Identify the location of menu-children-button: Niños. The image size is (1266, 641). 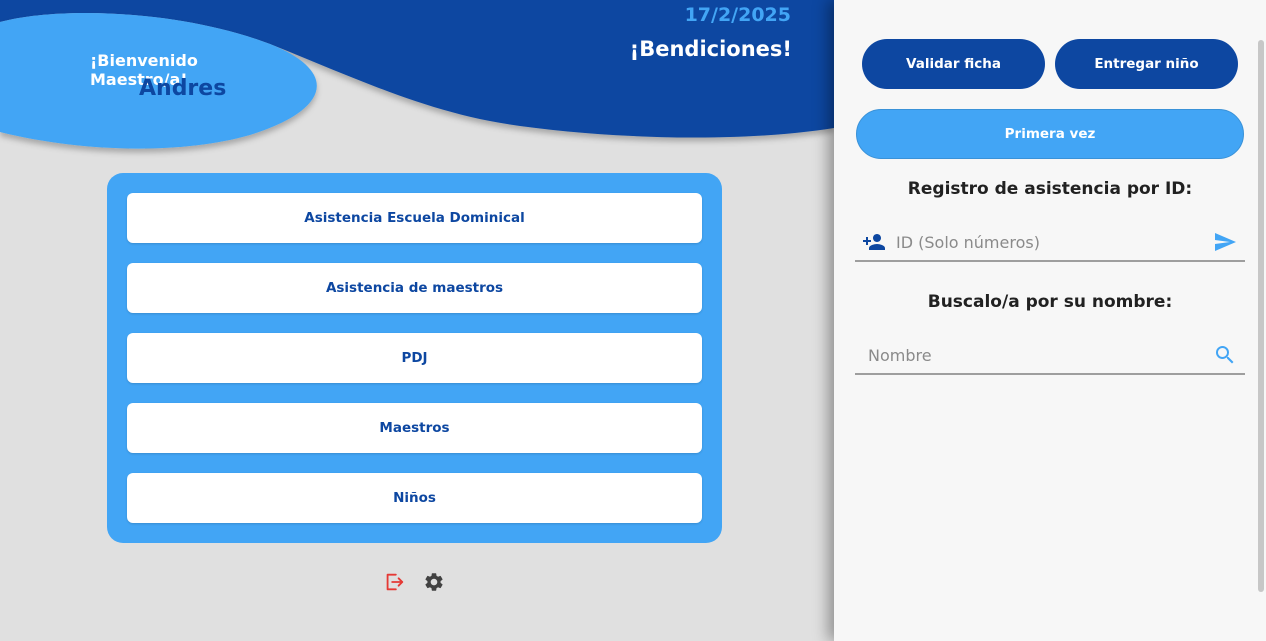
(414, 498).